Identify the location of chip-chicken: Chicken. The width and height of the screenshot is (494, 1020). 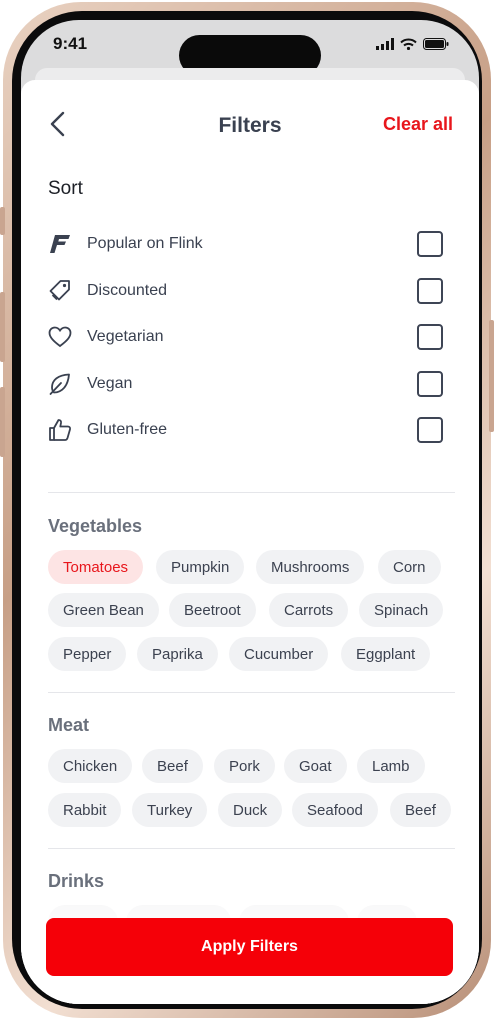
(90, 766).